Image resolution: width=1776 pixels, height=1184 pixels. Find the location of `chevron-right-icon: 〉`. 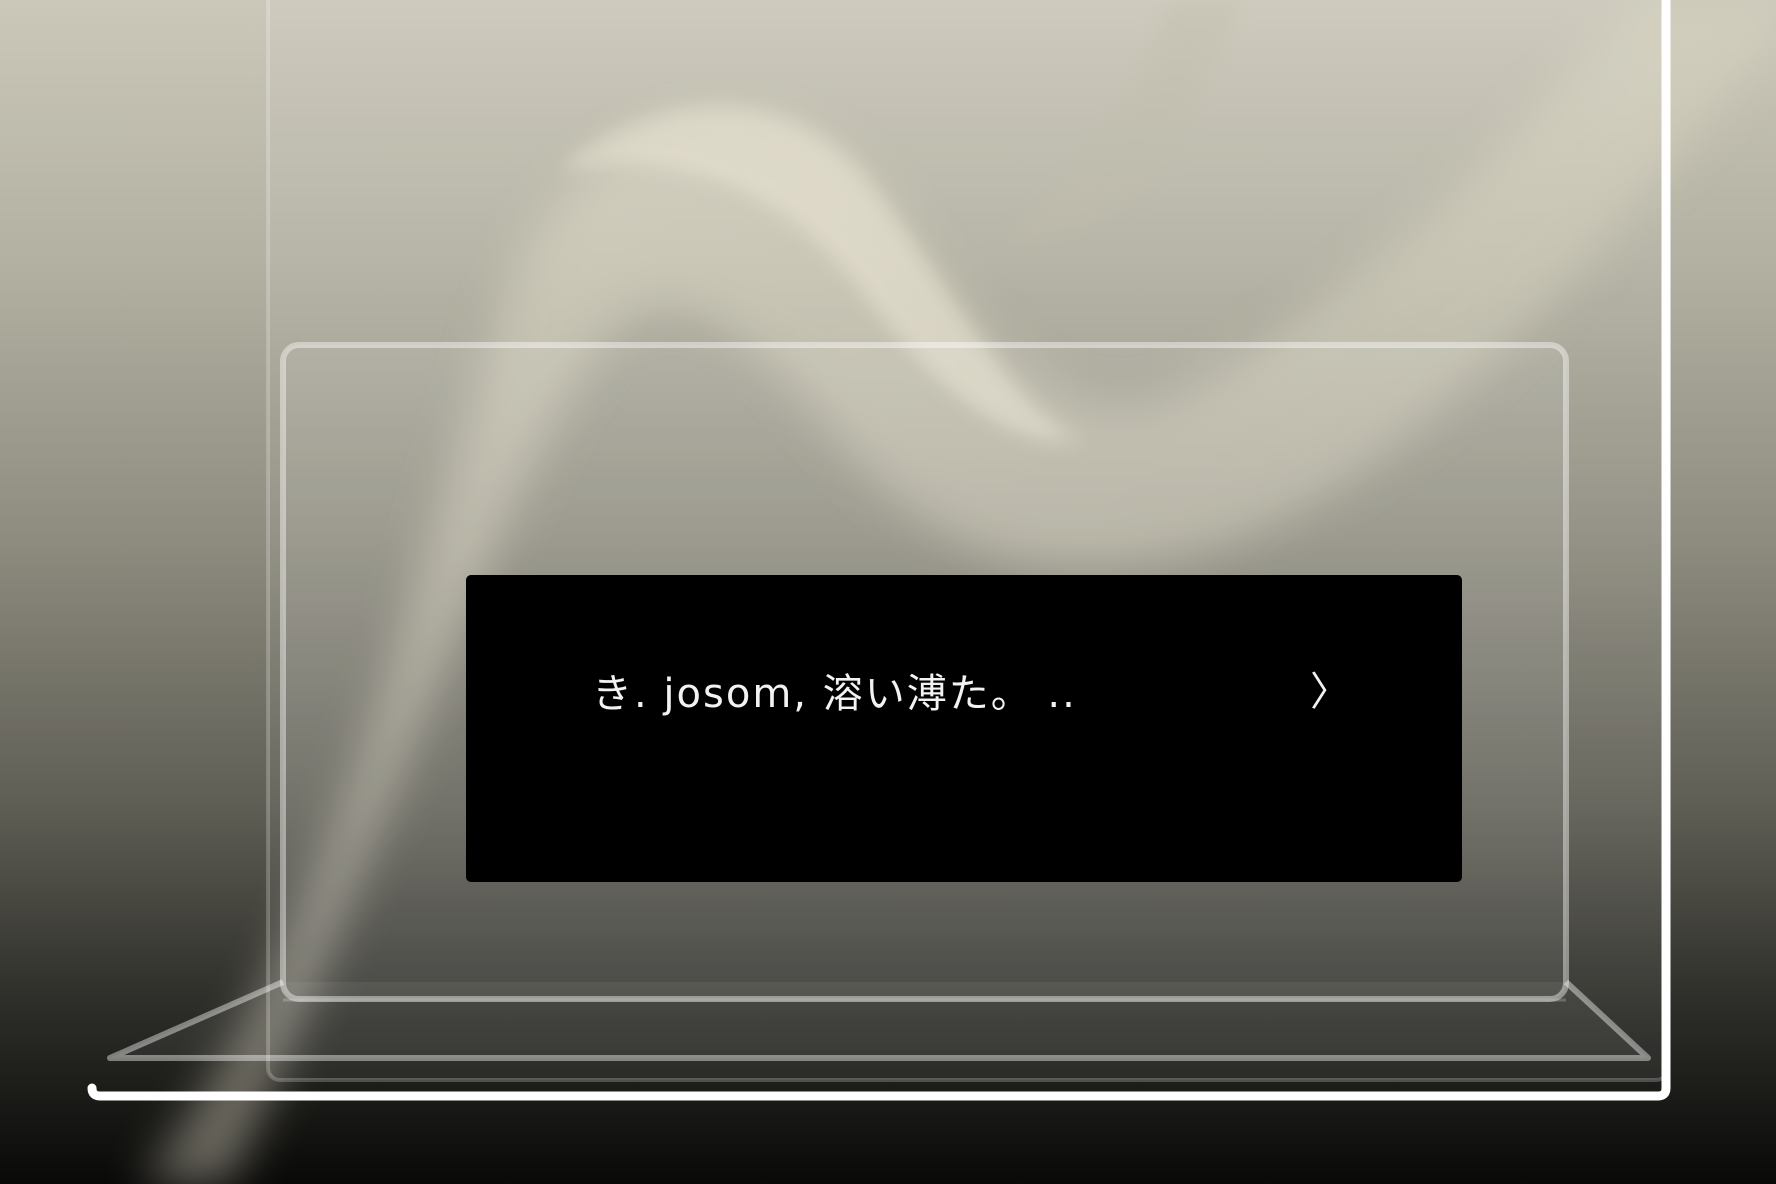

chevron-right-icon: 〉 is located at coordinates (1330, 688).